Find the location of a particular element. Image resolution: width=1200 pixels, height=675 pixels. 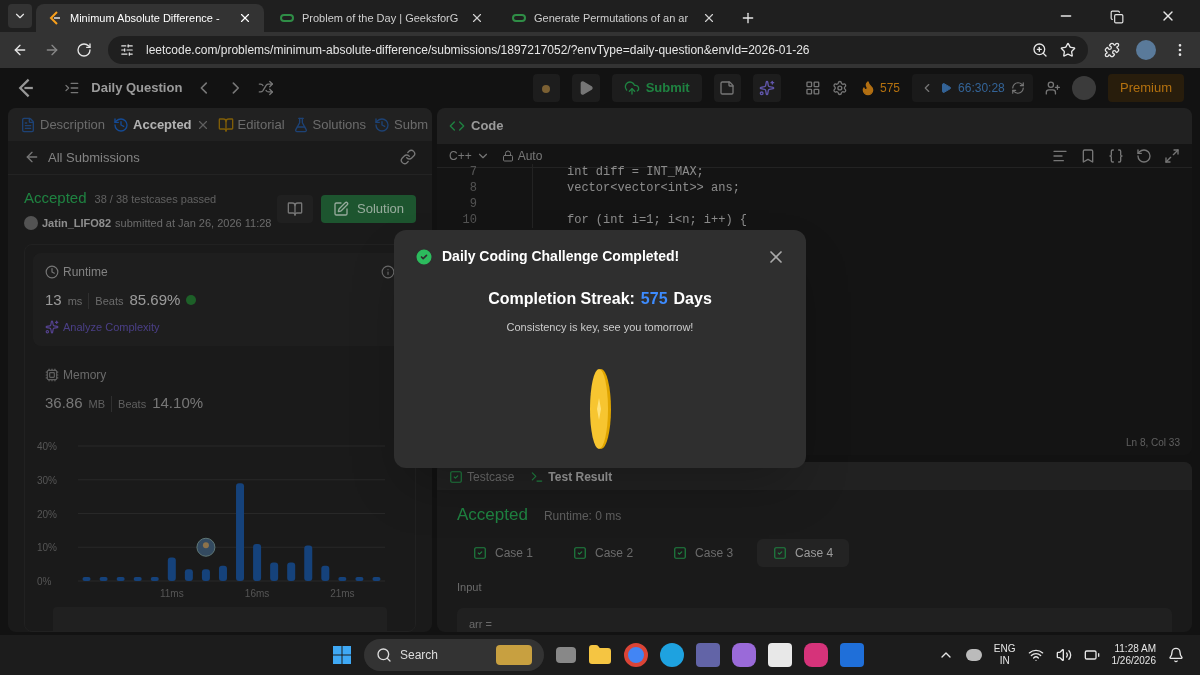

timer-control: 66:30:28 is located at coordinates (972, 88).